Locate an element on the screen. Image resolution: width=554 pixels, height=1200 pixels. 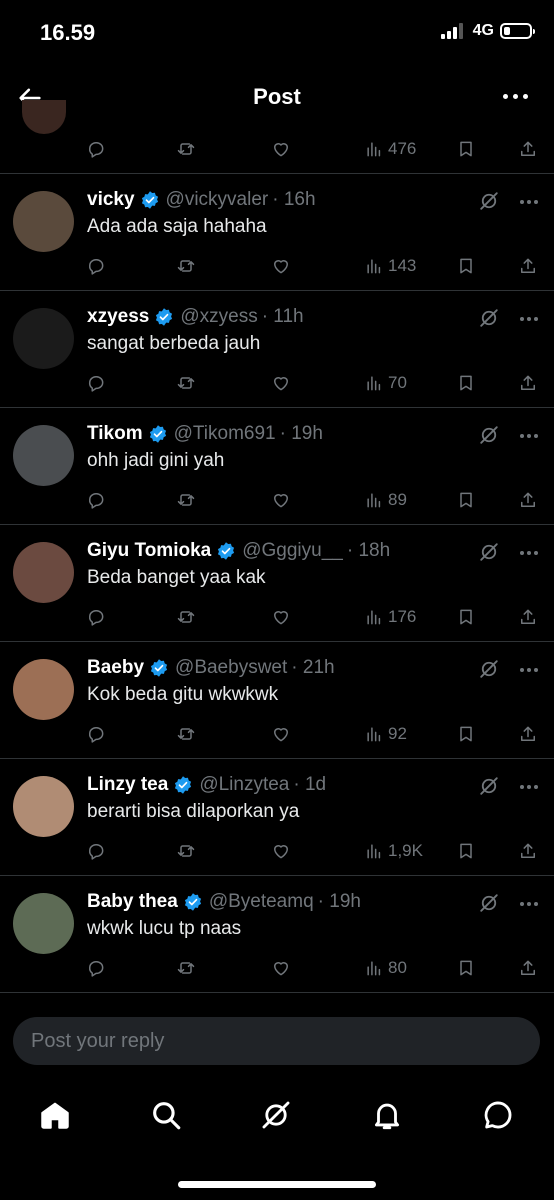
repost-icon is located at coordinates (186, 851).